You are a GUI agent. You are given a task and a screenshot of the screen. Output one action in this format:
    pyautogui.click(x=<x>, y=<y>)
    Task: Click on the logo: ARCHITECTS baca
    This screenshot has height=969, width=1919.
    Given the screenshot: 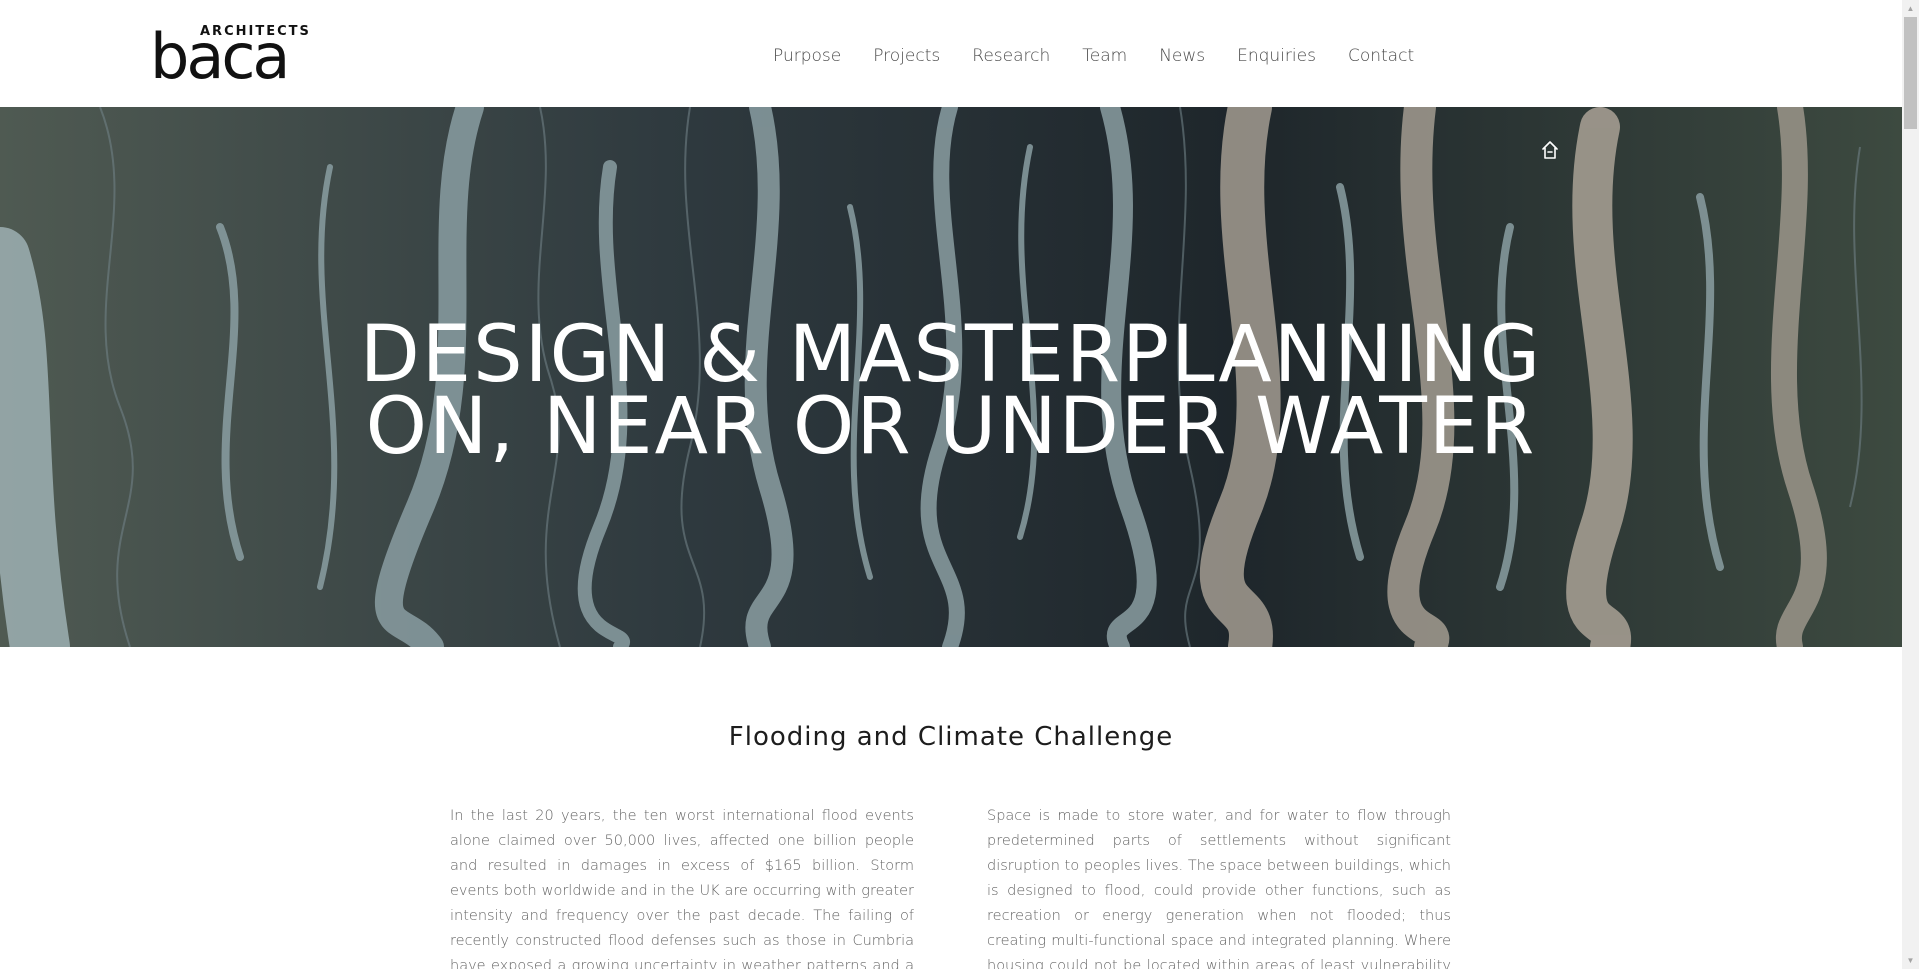 What is the action you would take?
    pyautogui.click(x=229, y=56)
    